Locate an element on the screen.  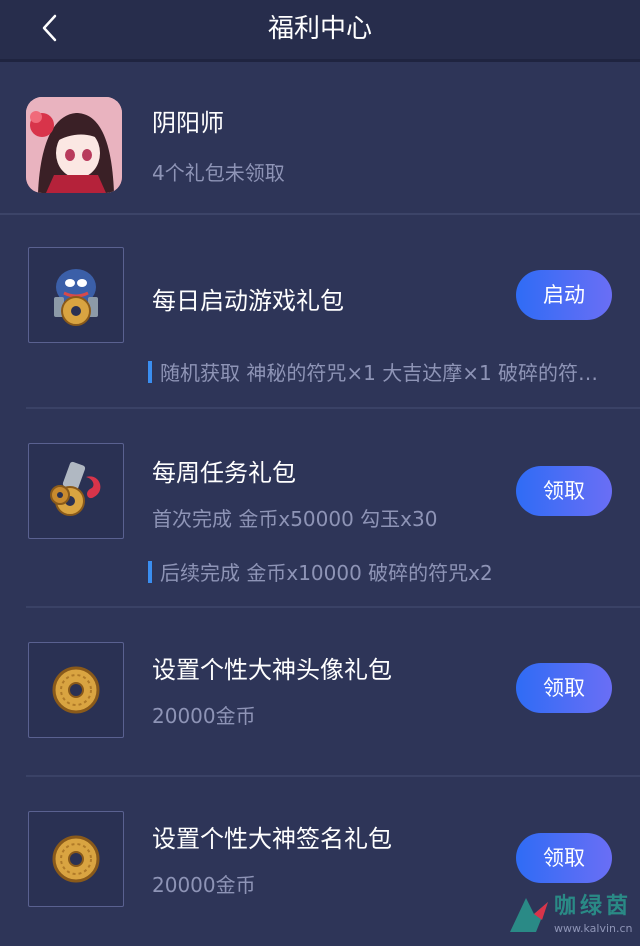
gift-title: 每周任务礼包 is located at coordinates (224, 473).